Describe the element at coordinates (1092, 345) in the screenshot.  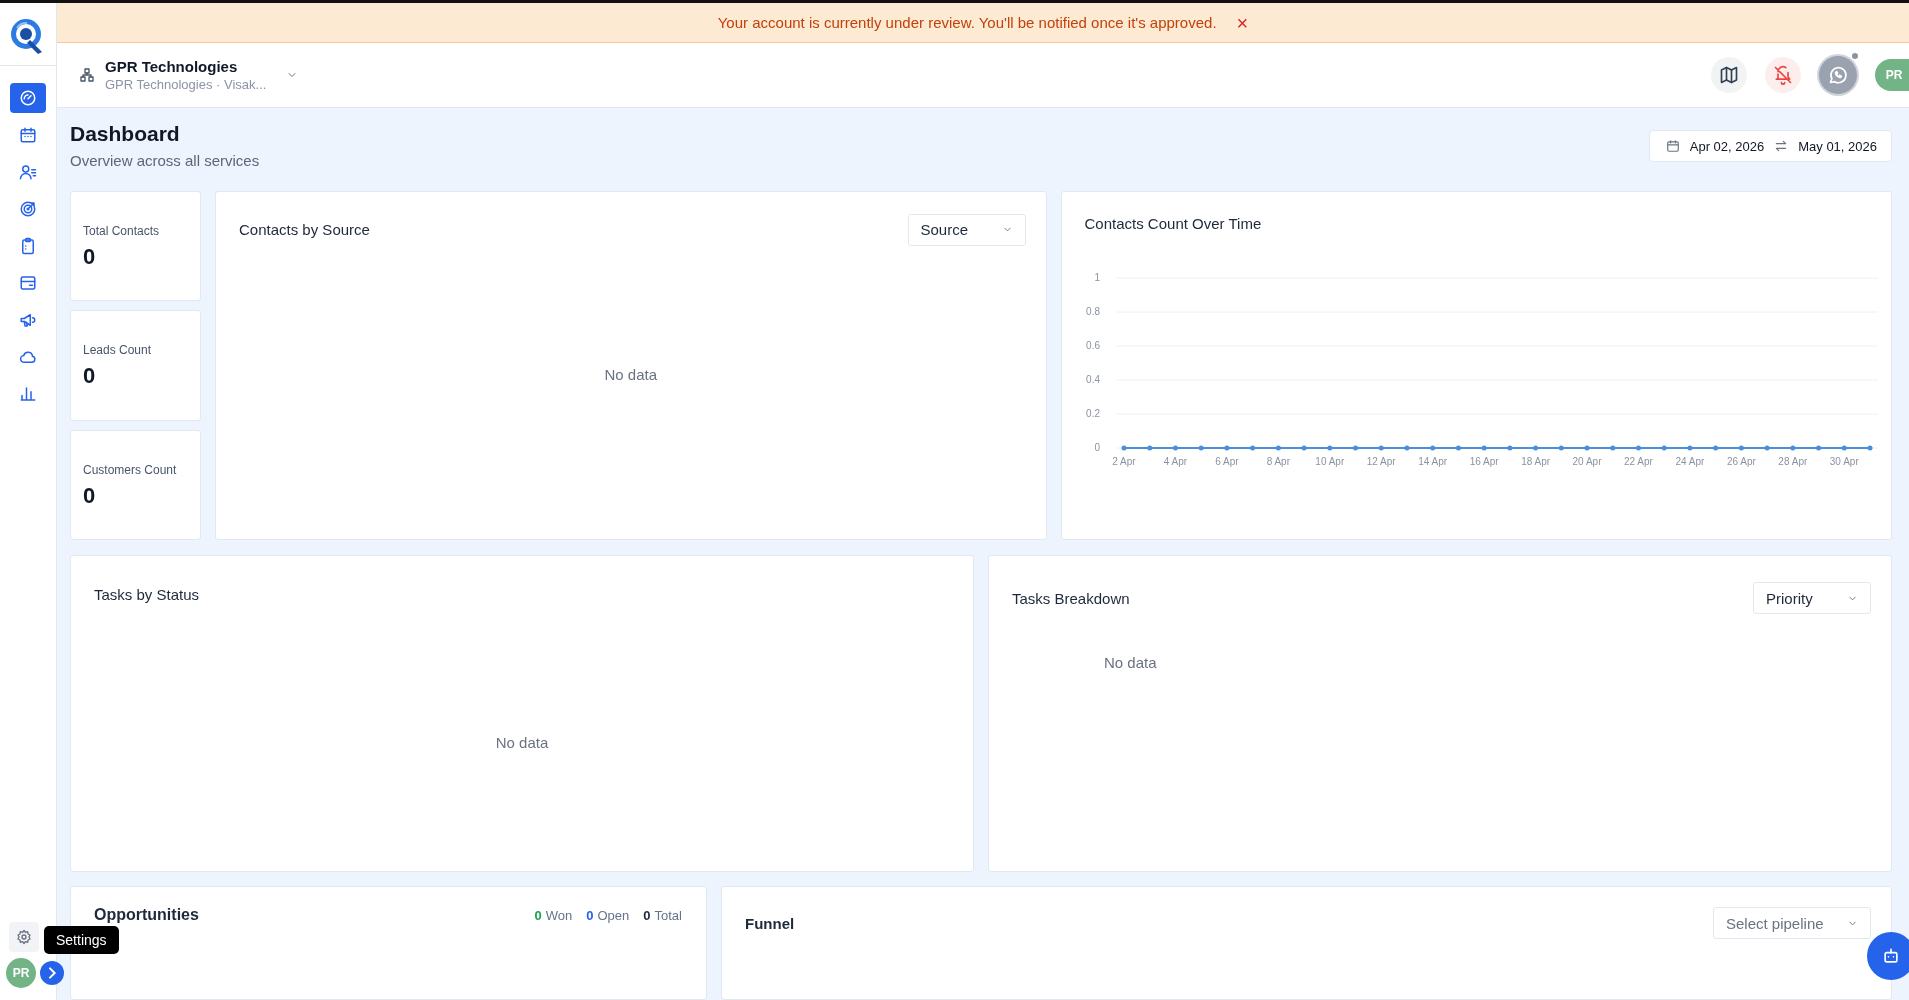
I see `y-tick-label: 0.6` at that location.